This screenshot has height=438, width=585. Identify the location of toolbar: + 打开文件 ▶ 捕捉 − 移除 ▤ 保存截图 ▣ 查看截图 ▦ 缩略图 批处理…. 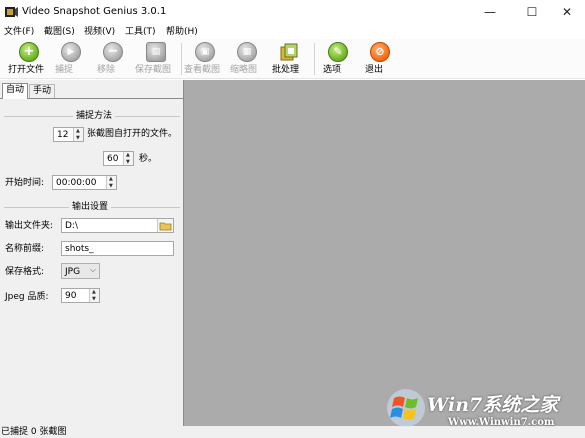
(292, 59).